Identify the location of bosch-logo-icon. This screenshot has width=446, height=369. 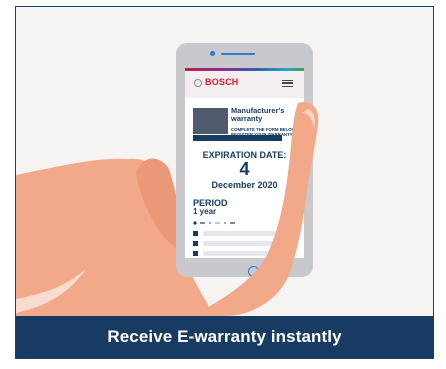
(198, 83).